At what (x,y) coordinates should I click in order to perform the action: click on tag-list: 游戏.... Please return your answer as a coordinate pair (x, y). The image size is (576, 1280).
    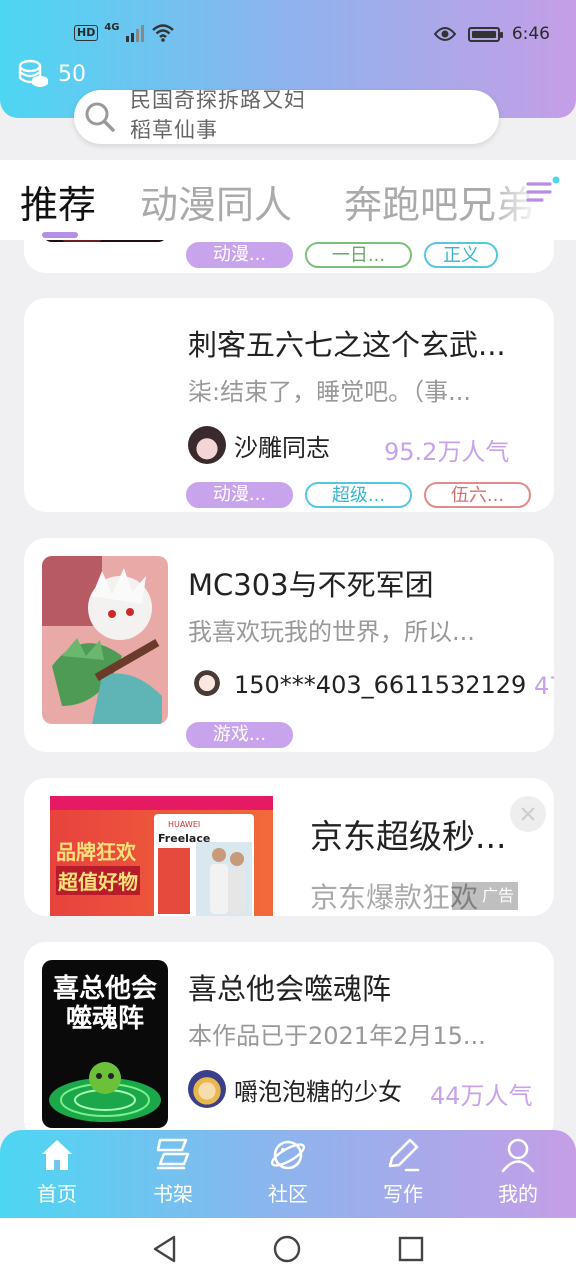
    Looking at the image, I should click on (239, 735).